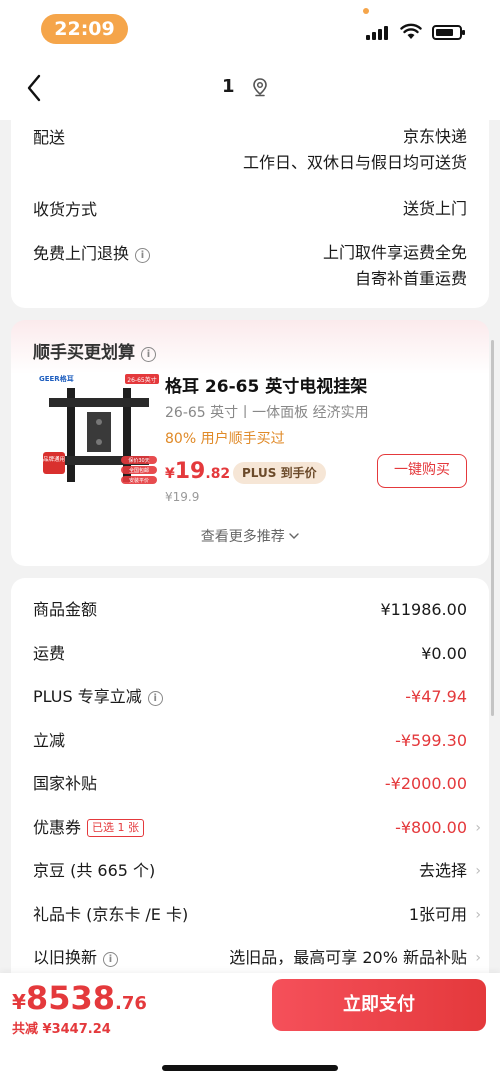 This screenshot has width=500, height=1081. I want to click on tradein-label-wrap: 以旧换新 i, so click(76, 958).